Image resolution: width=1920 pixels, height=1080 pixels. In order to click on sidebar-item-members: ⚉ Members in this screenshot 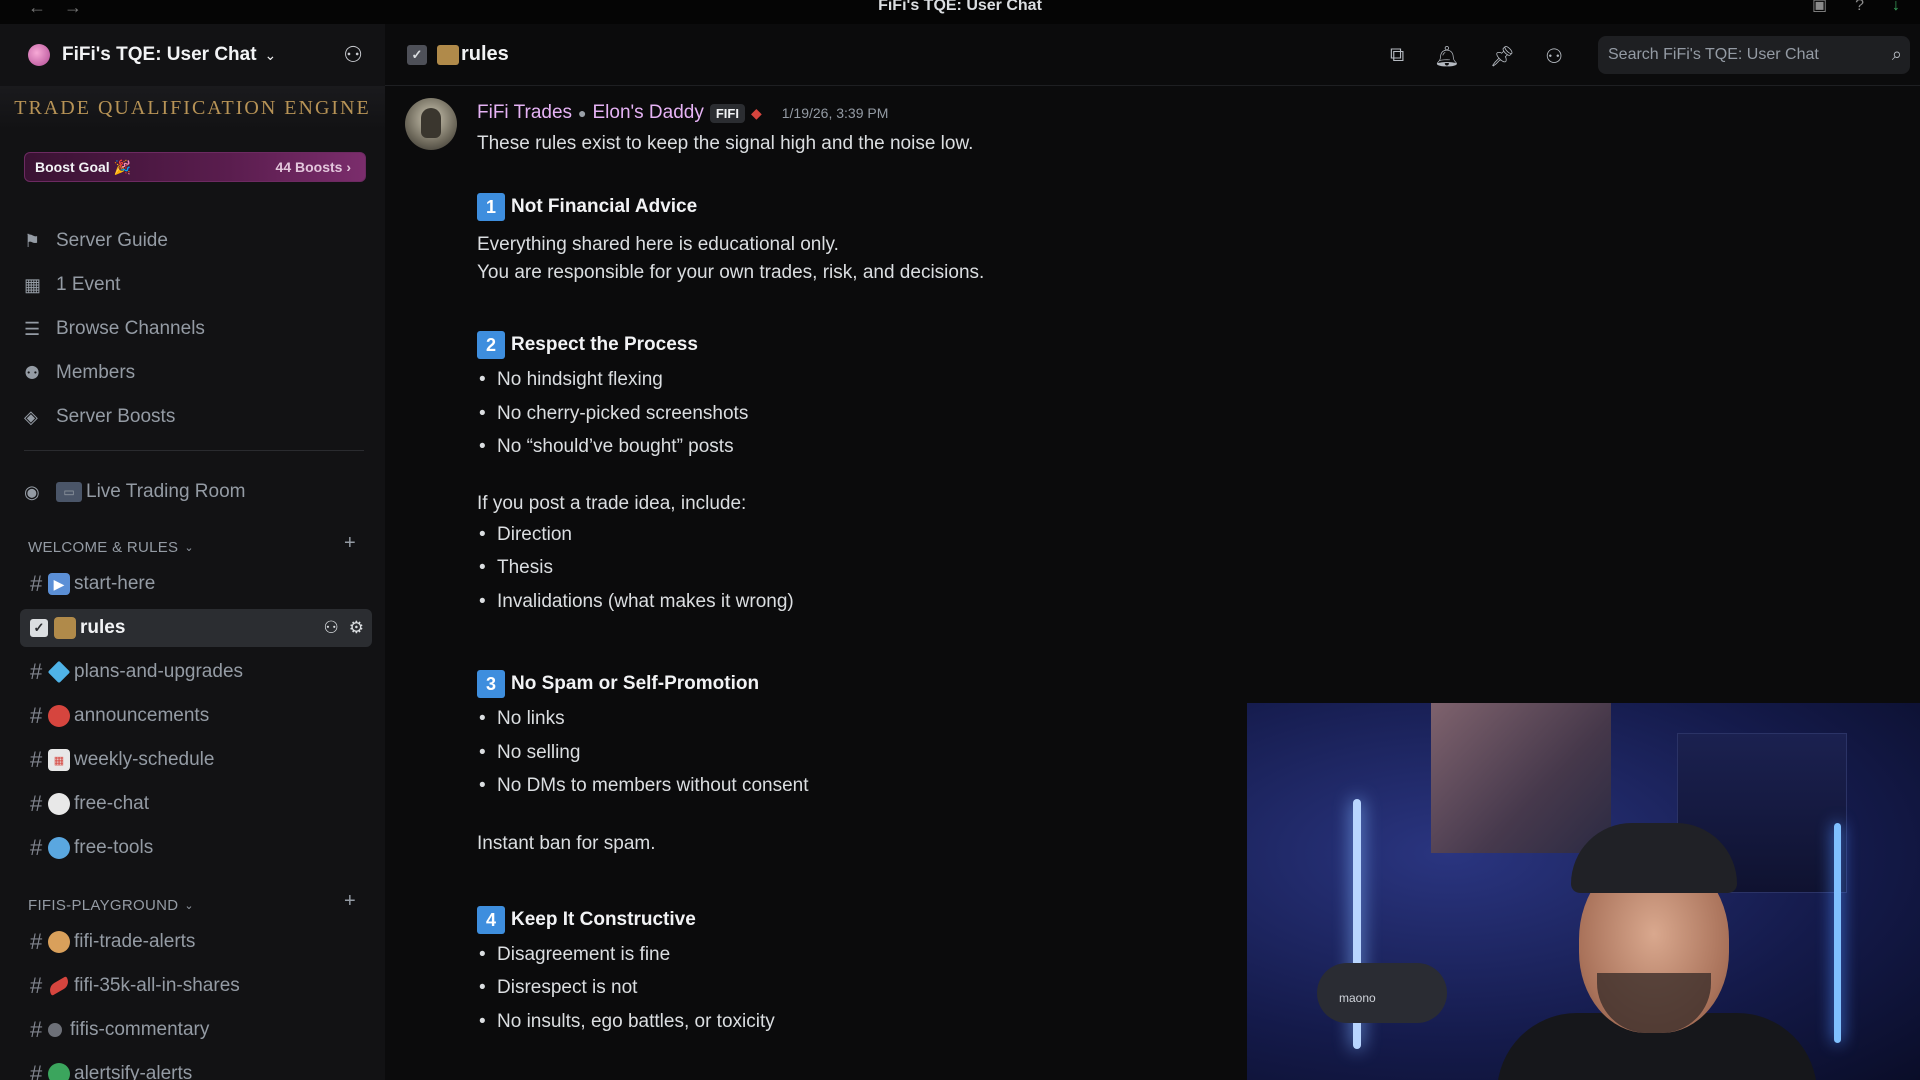, I will do `click(79, 373)`.